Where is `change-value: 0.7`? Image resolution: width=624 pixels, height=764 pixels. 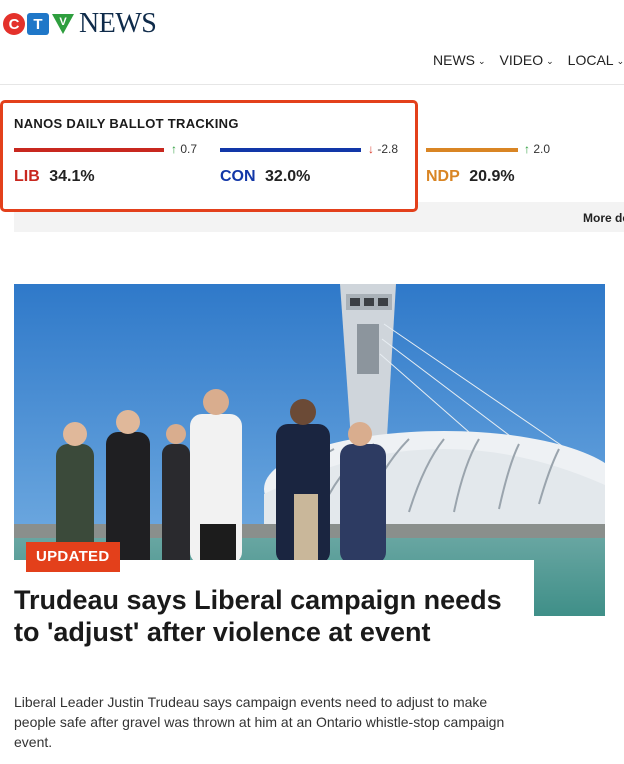 change-value: 0.7 is located at coordinates (189, 149).